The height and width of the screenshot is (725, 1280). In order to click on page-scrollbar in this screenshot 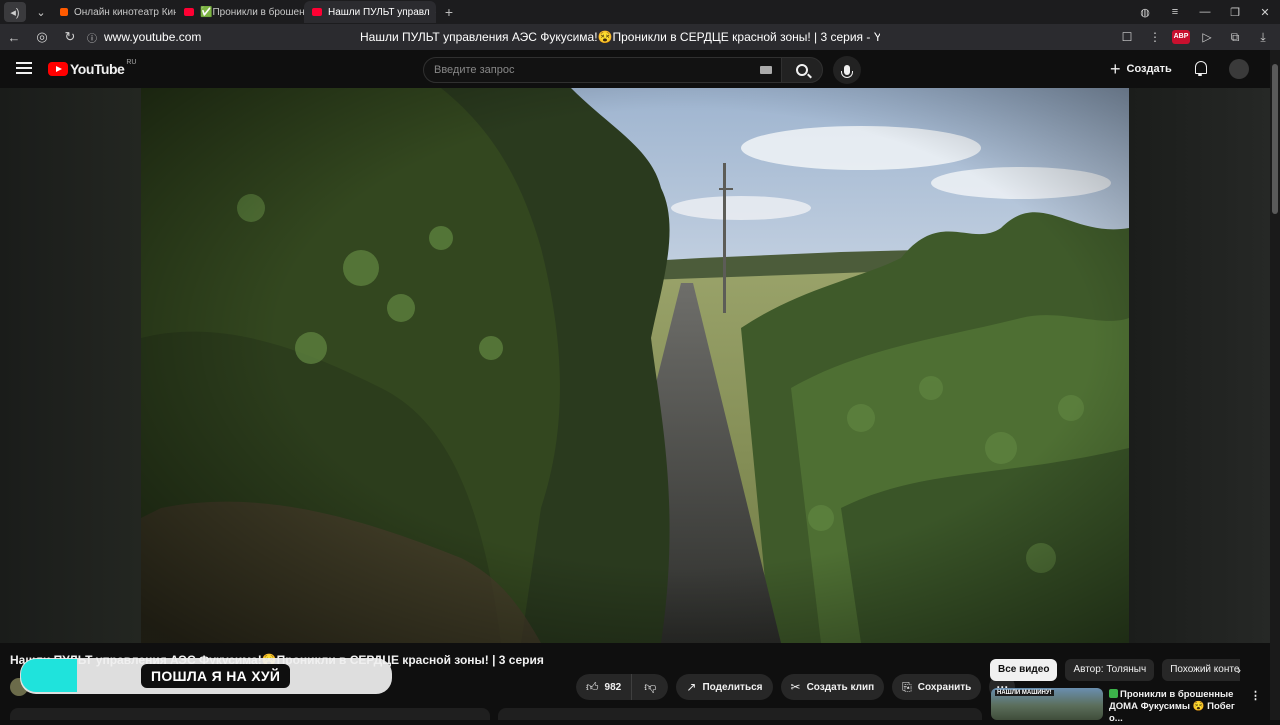, I will do `click(1275, 385)`.